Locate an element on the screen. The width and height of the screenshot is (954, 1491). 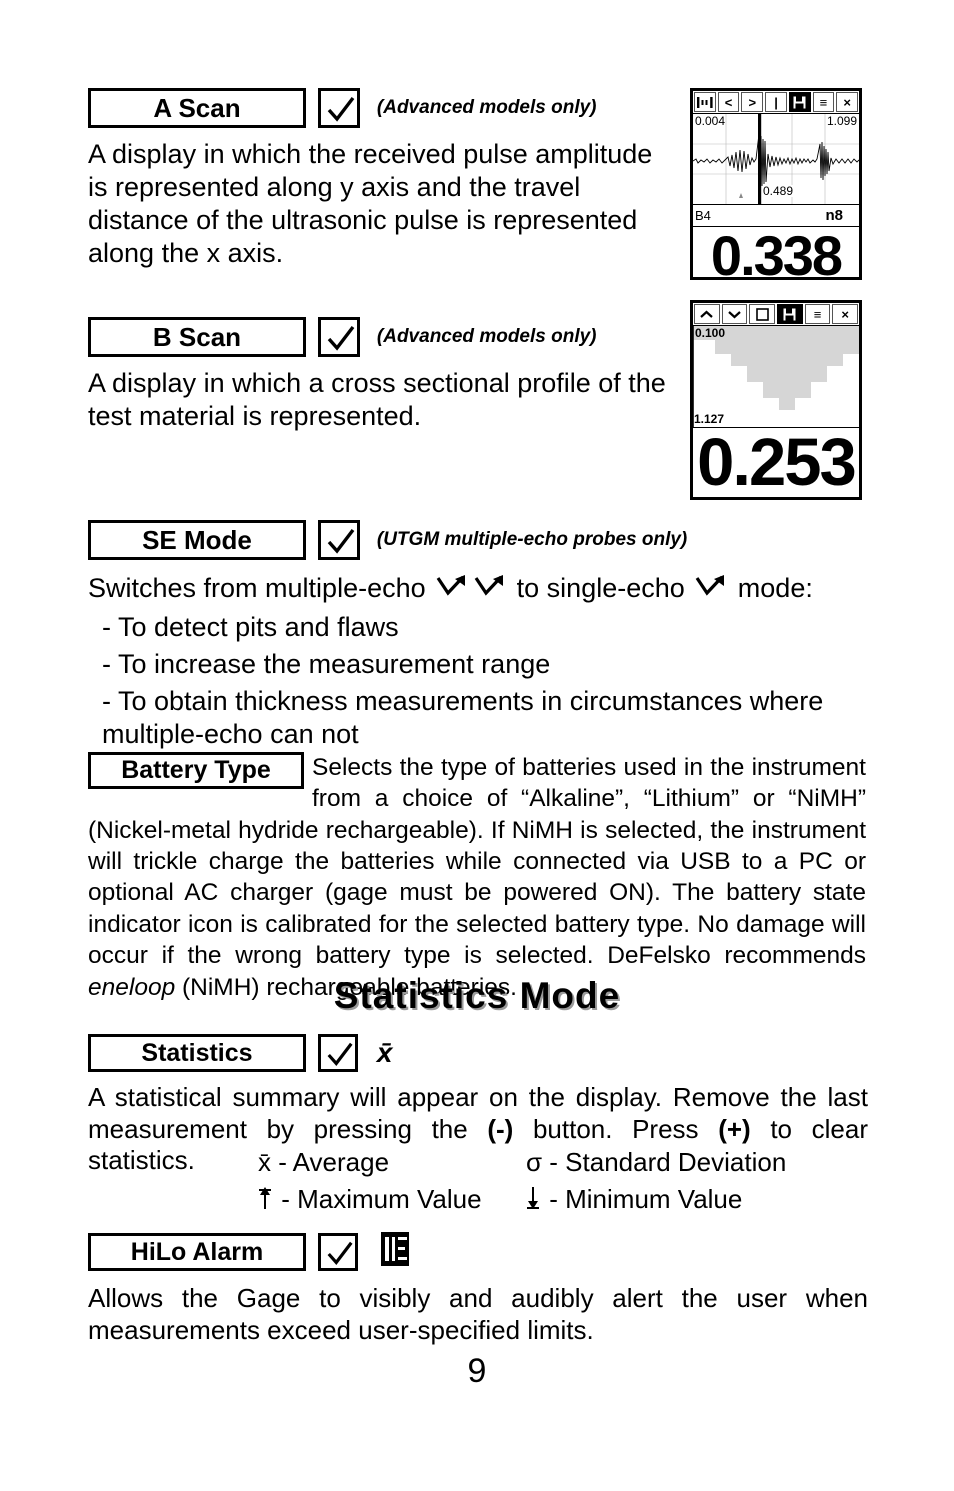
cursor-button: | is located at coordinates (776, 102).